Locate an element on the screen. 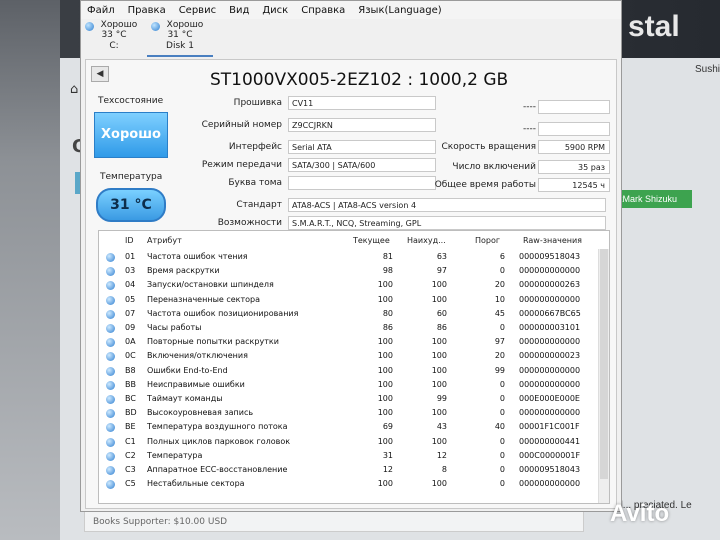  cell-attribute: Время раскрутки is located at coordinates (183, 271).